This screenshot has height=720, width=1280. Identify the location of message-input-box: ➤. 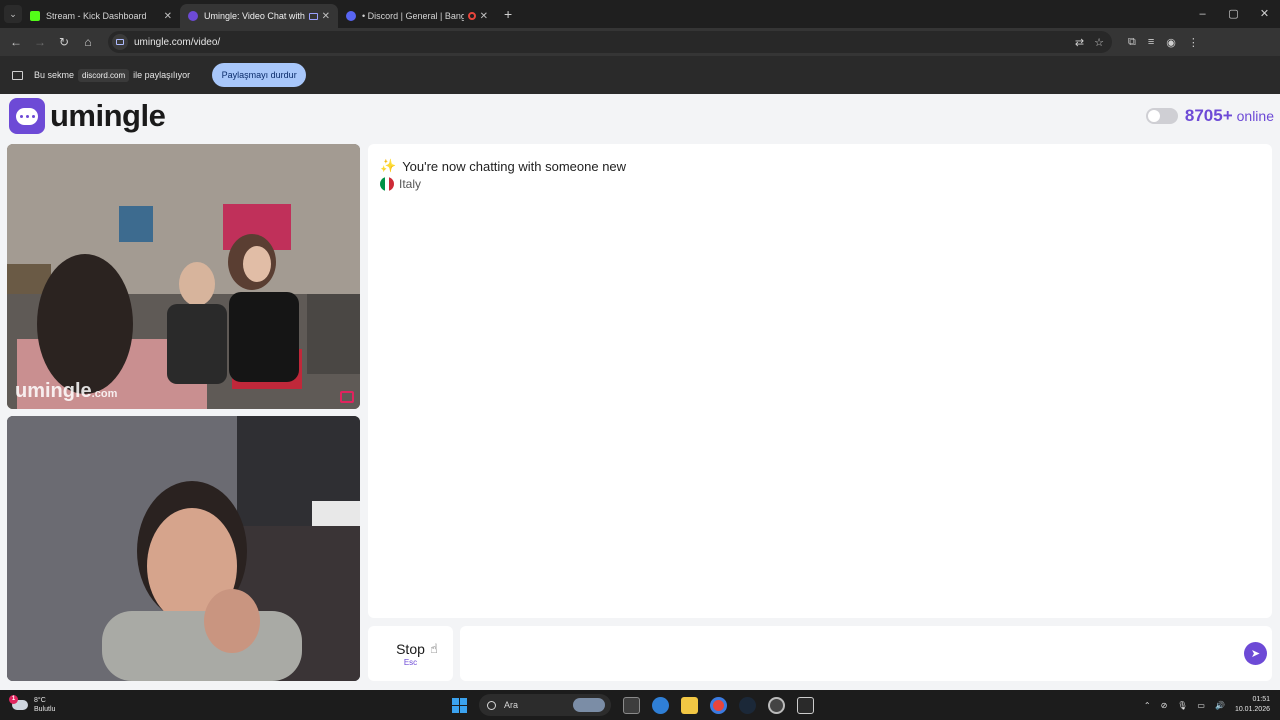
(866, 653).